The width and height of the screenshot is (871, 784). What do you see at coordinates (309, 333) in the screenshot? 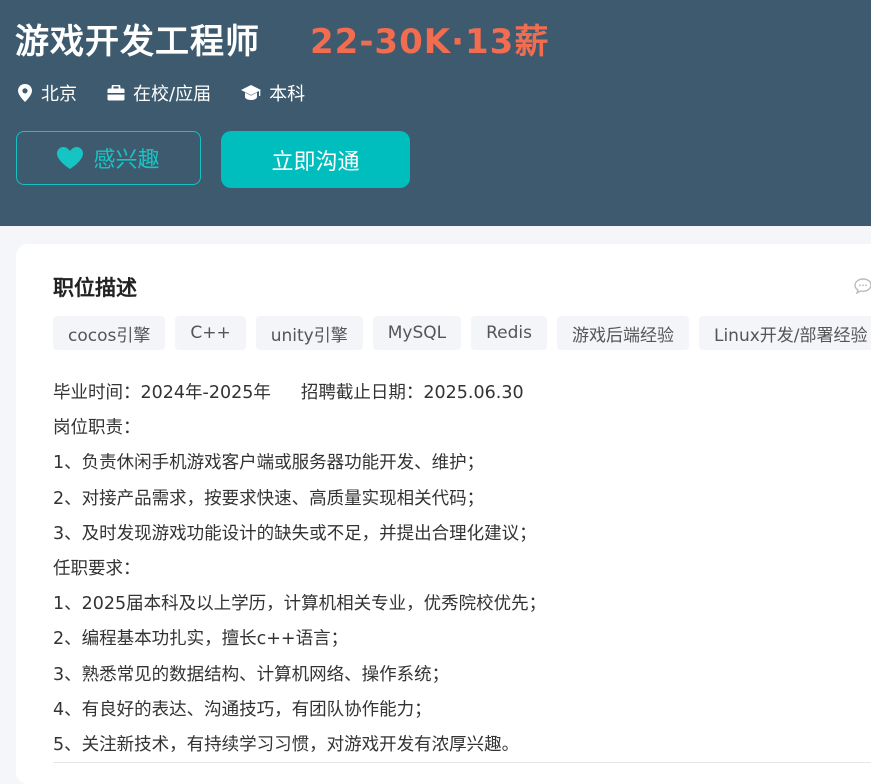
I see `skill-tag: unity引擎` at bounding box center [309, 333].